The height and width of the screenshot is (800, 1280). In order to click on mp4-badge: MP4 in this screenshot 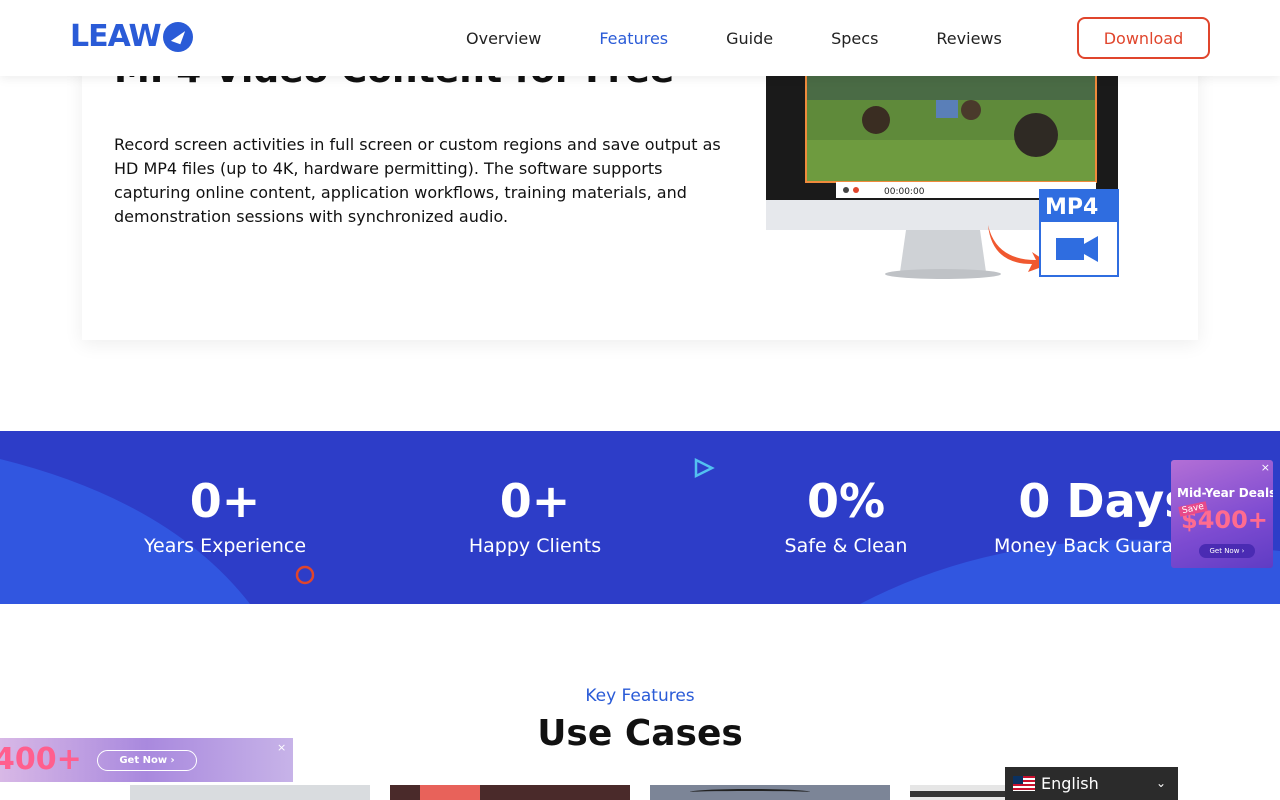, I will do `click(1071, 207)`.